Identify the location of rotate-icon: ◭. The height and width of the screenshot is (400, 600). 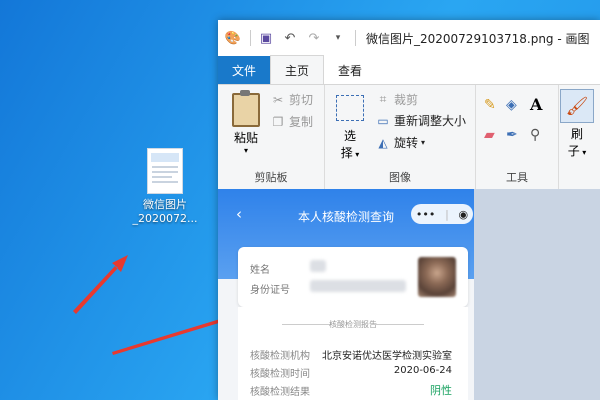
(383, 142).